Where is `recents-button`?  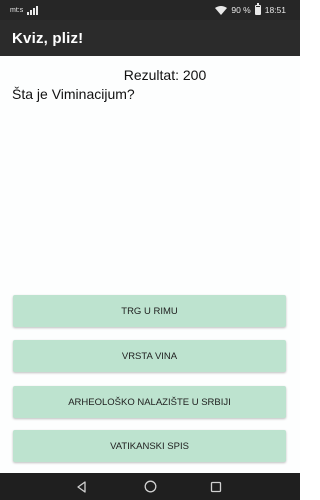 recents-button is located at coordinates (216, 486).